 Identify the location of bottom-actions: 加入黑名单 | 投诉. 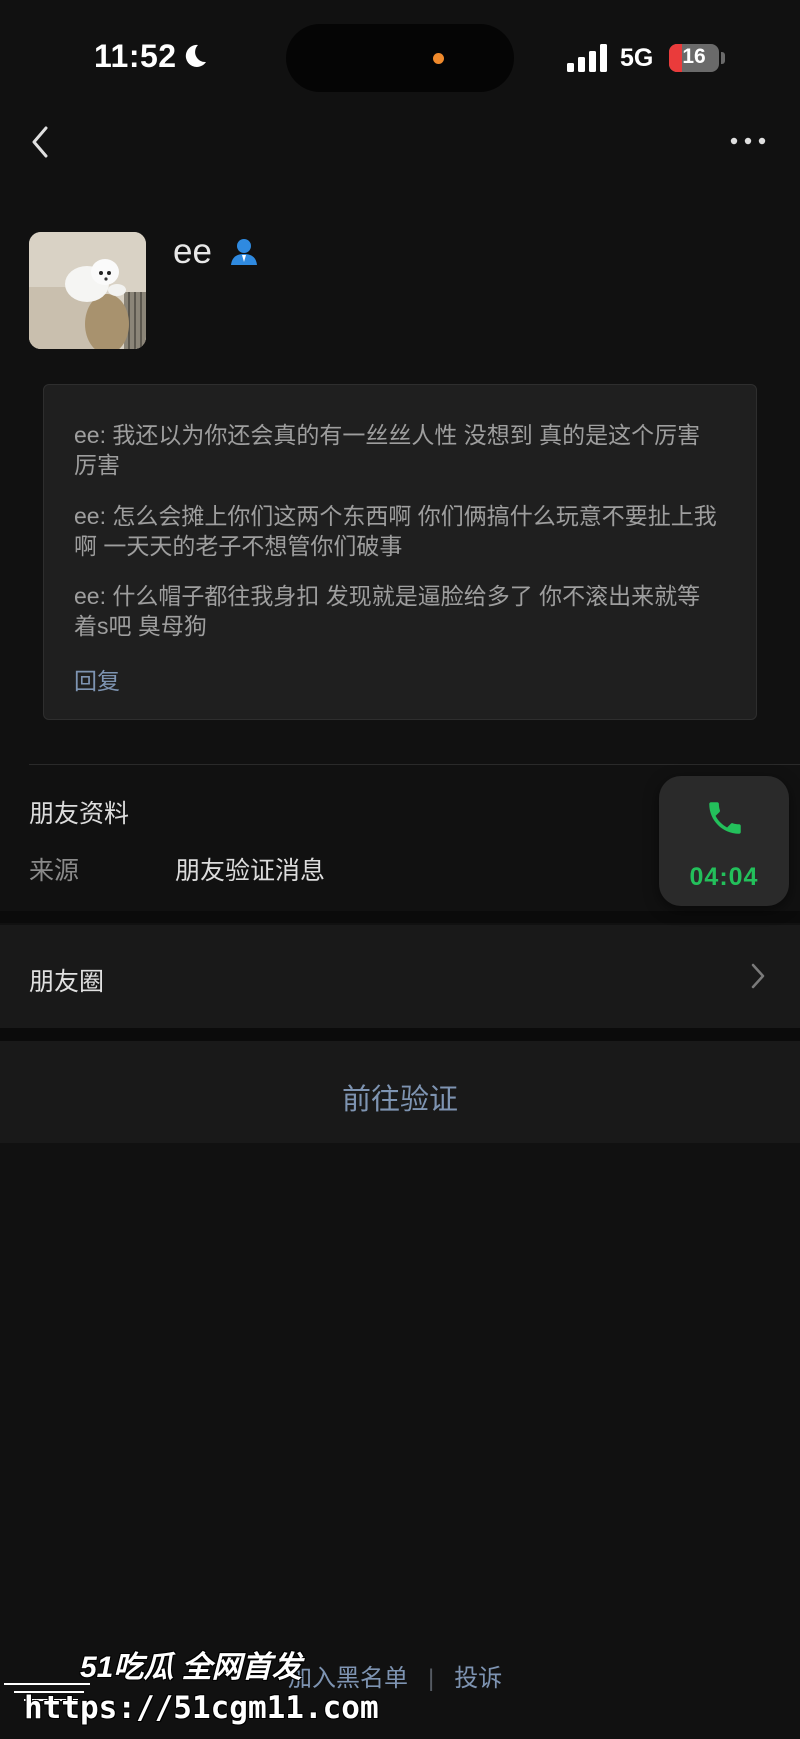
(395, 1675).